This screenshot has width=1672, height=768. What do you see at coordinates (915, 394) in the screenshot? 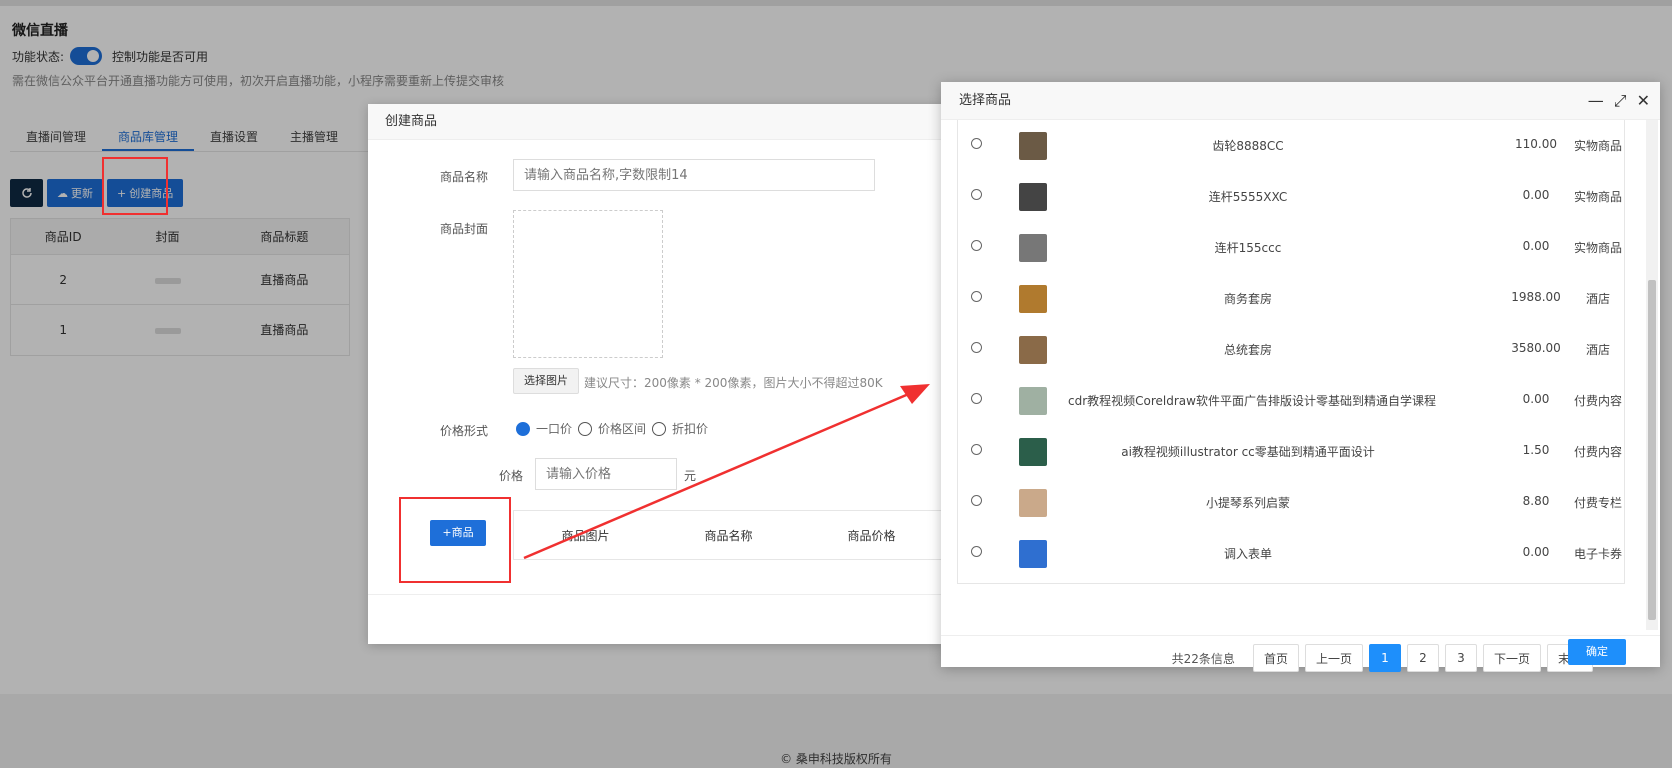
I see `arrow-head` at bounding box center [915, 394].